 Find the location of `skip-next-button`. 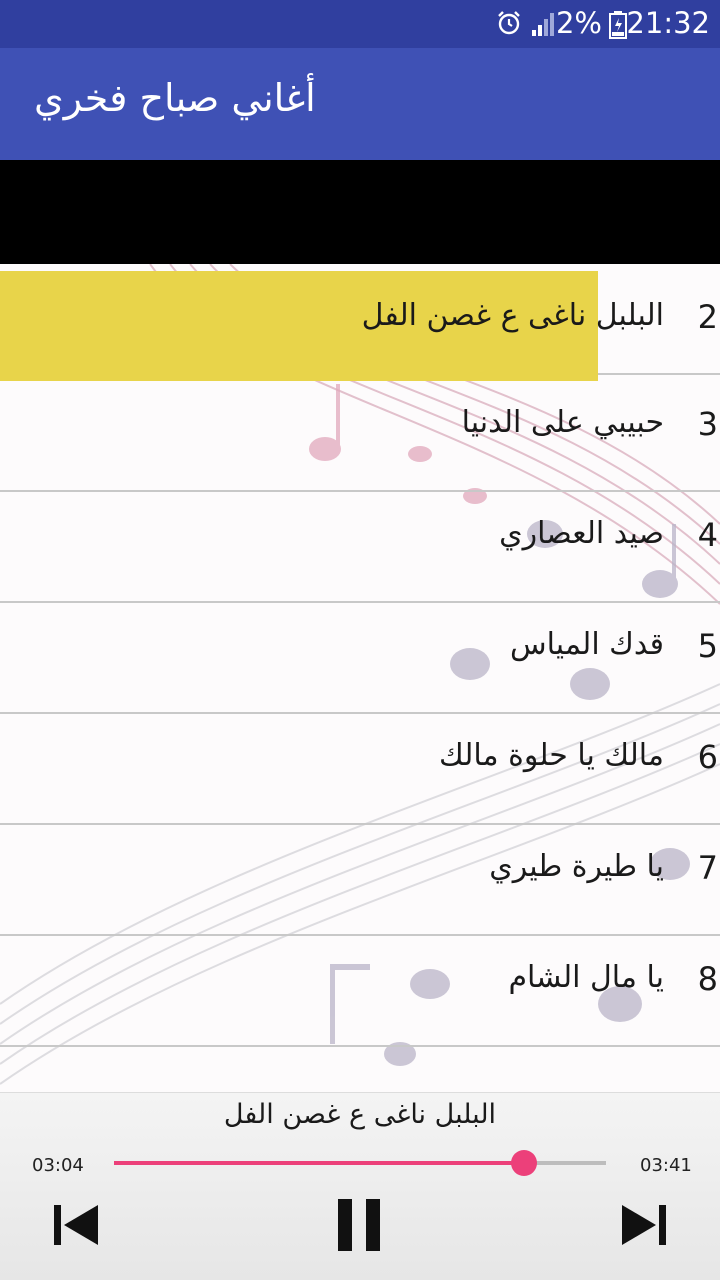

skip-next-button is located at coordinates (644, 1227).